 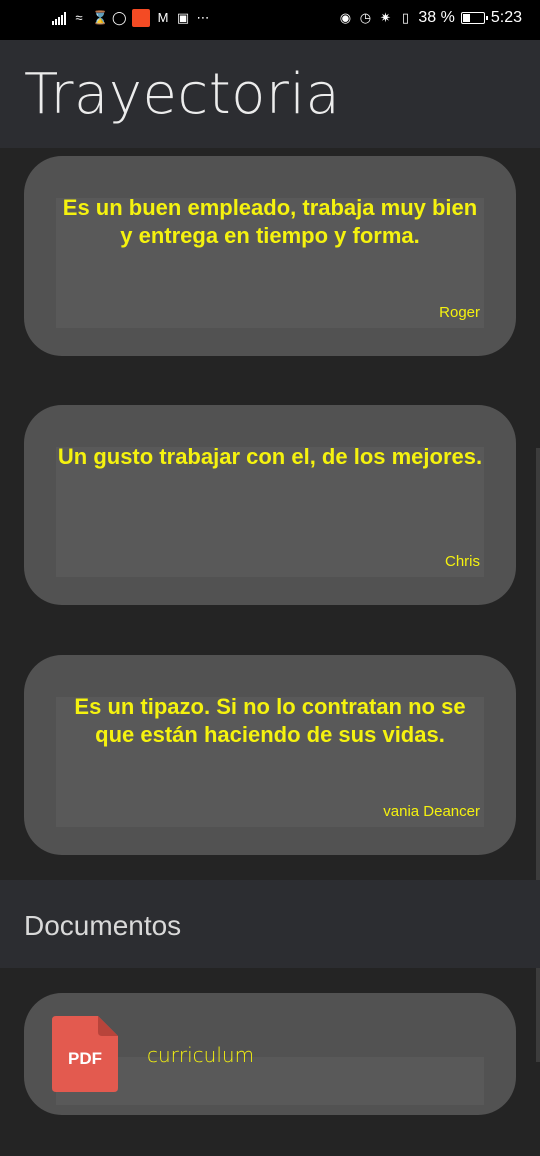 What do you see at coordinates (203, 17) in the screenshot?
I see `more-notifications-icon: ⋯` at bounding box center [203, 17].